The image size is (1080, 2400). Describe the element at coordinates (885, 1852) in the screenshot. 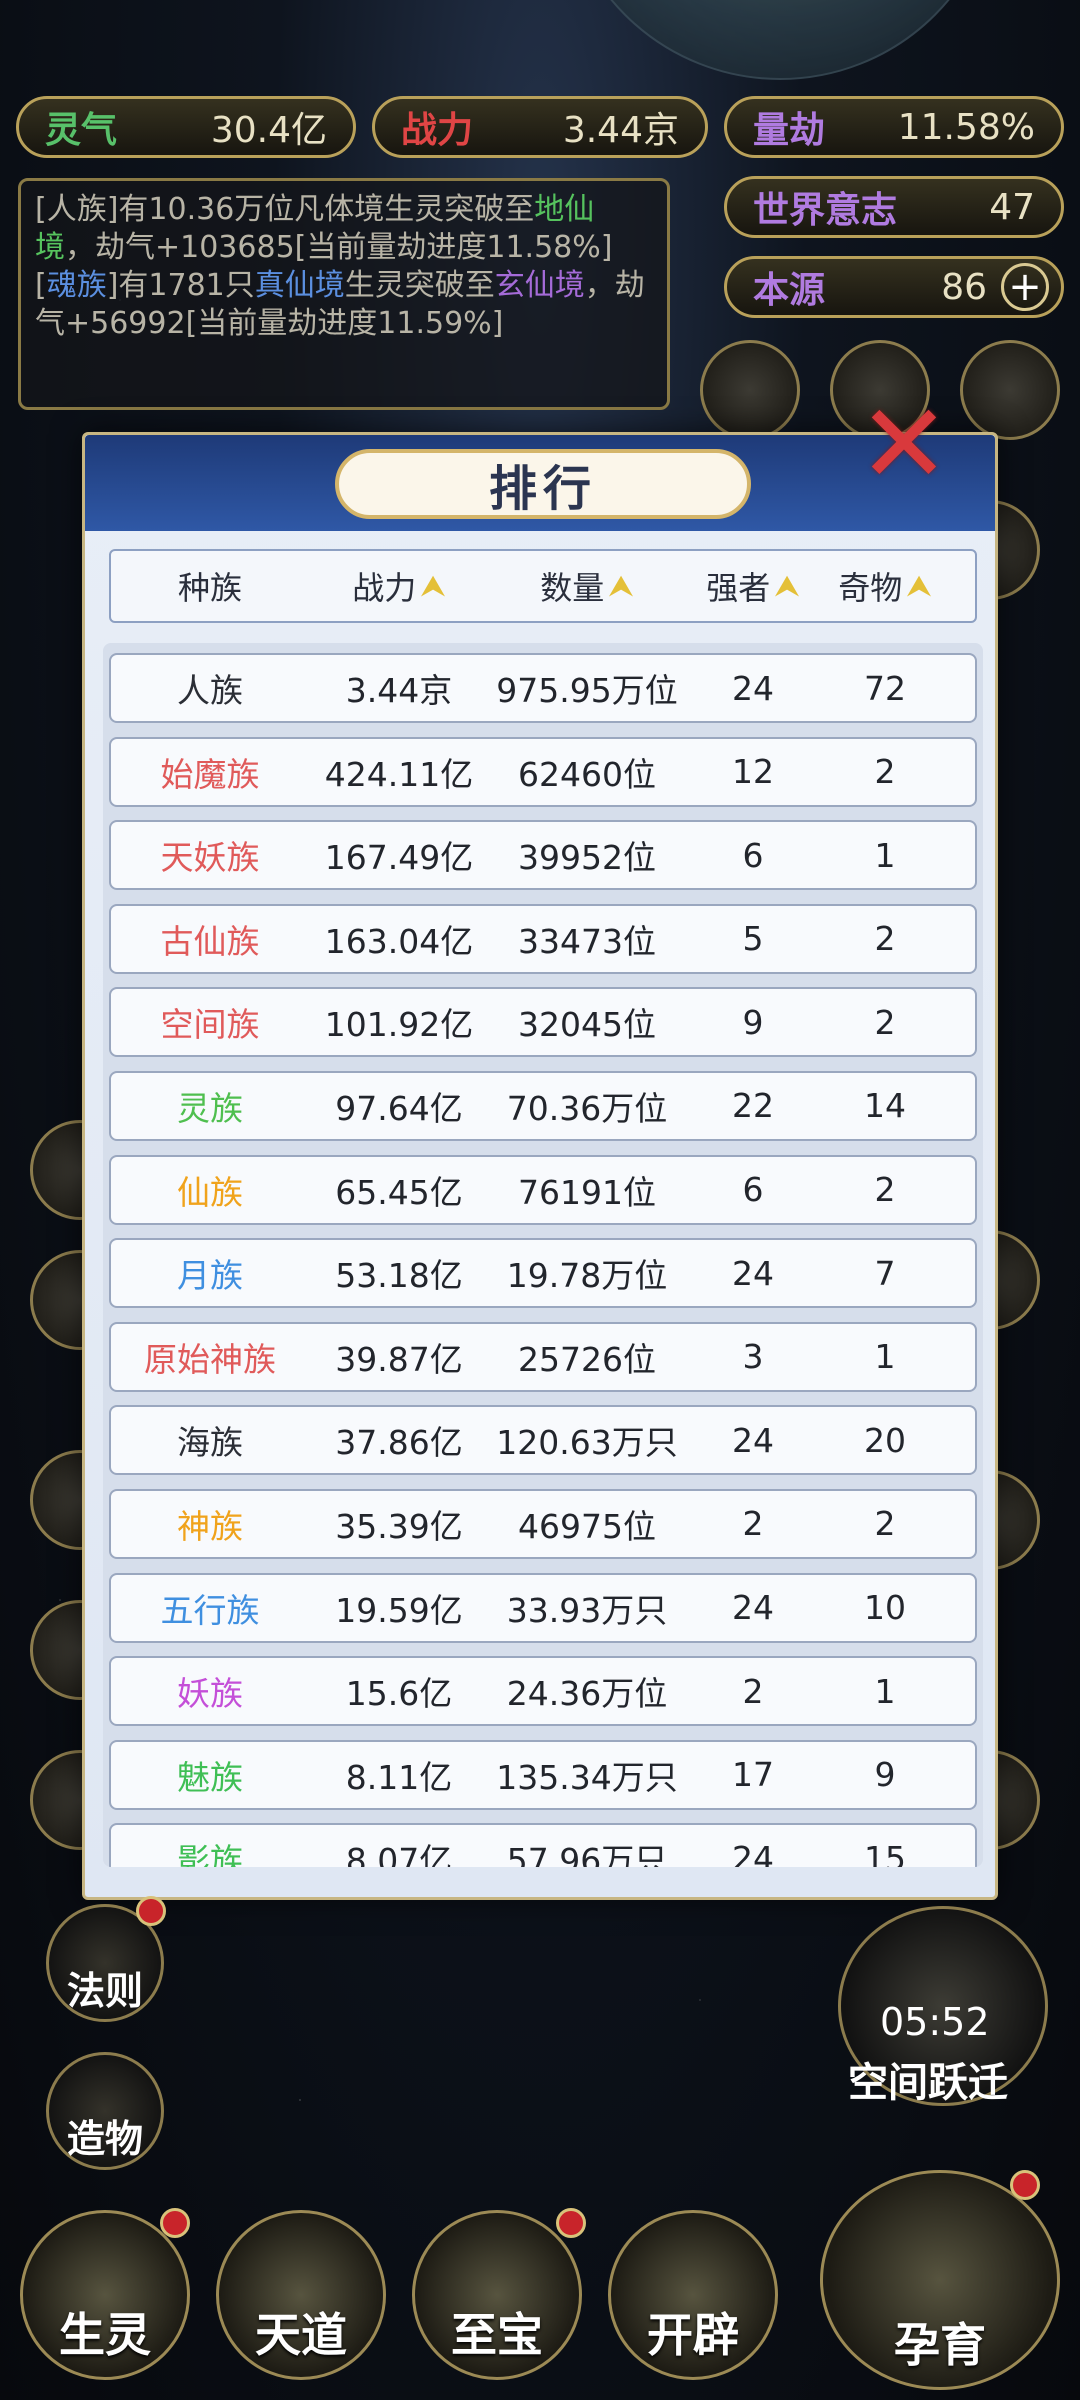

I see `treasure-cell: 15` at that location.